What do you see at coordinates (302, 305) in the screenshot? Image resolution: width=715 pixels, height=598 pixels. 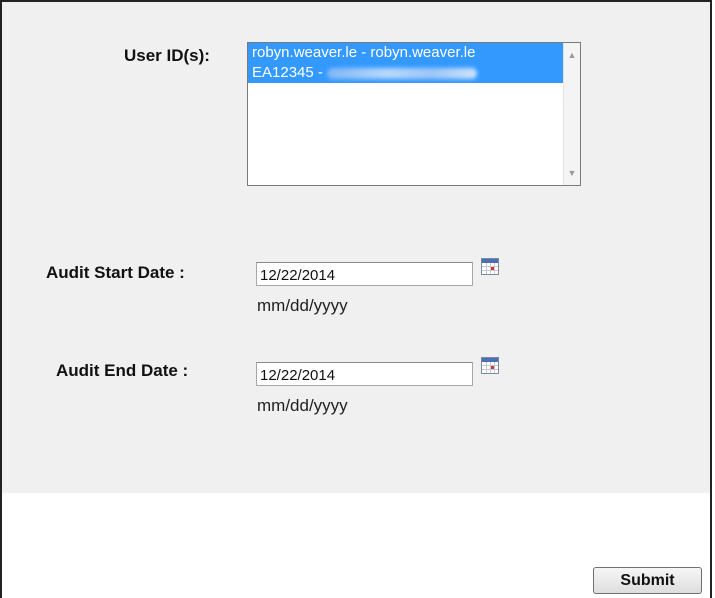 I see `audit-start-date-format-hint: mm/dd/yyyy` at bounding box center [302, 305].